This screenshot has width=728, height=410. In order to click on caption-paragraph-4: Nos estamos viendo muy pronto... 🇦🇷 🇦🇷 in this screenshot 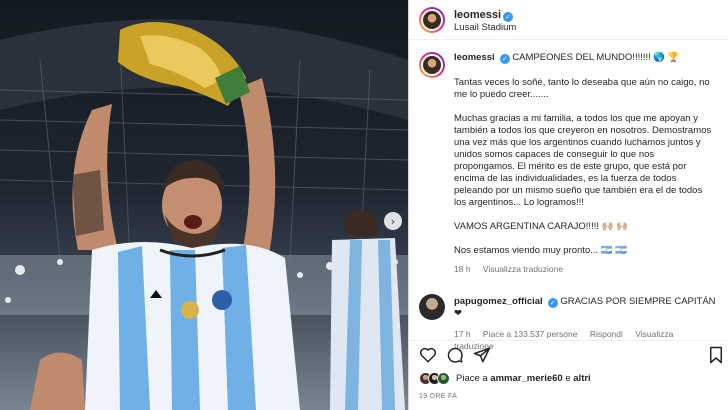, I will do `click(541, 250)`.